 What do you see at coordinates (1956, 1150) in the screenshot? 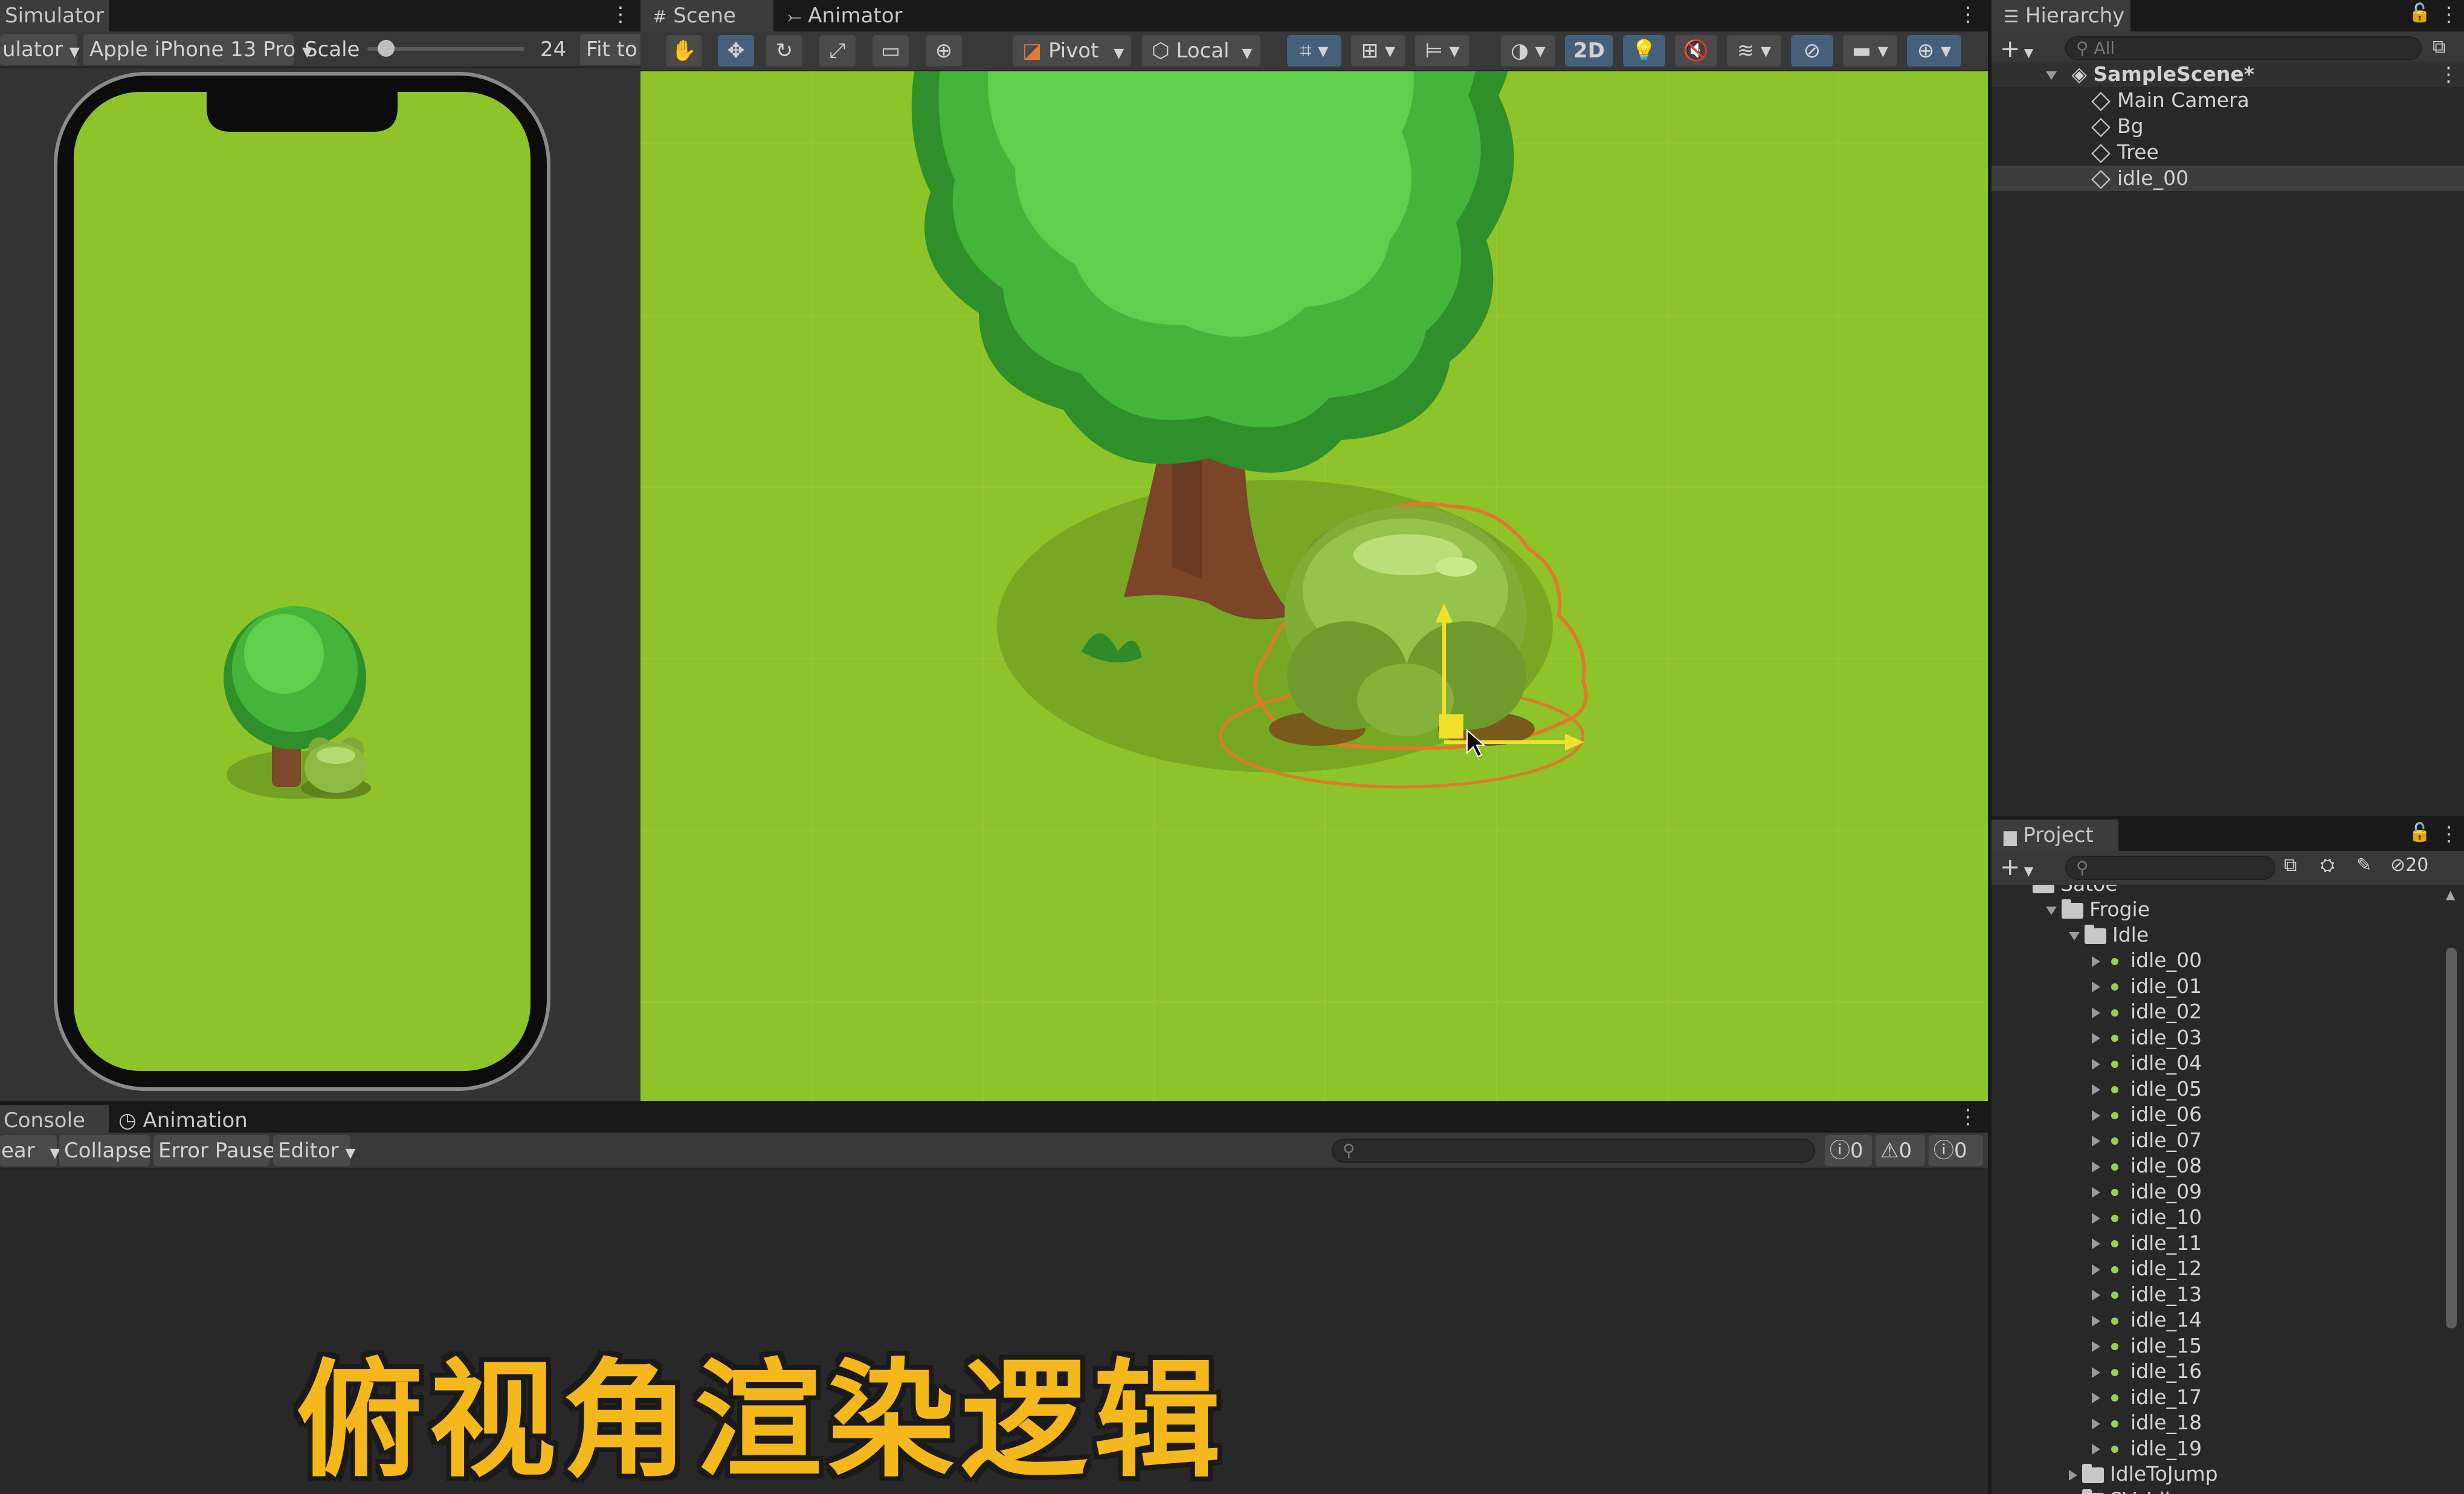
I see `error-filter-button: ⓘ0` at bounding box center [1956, 1150].